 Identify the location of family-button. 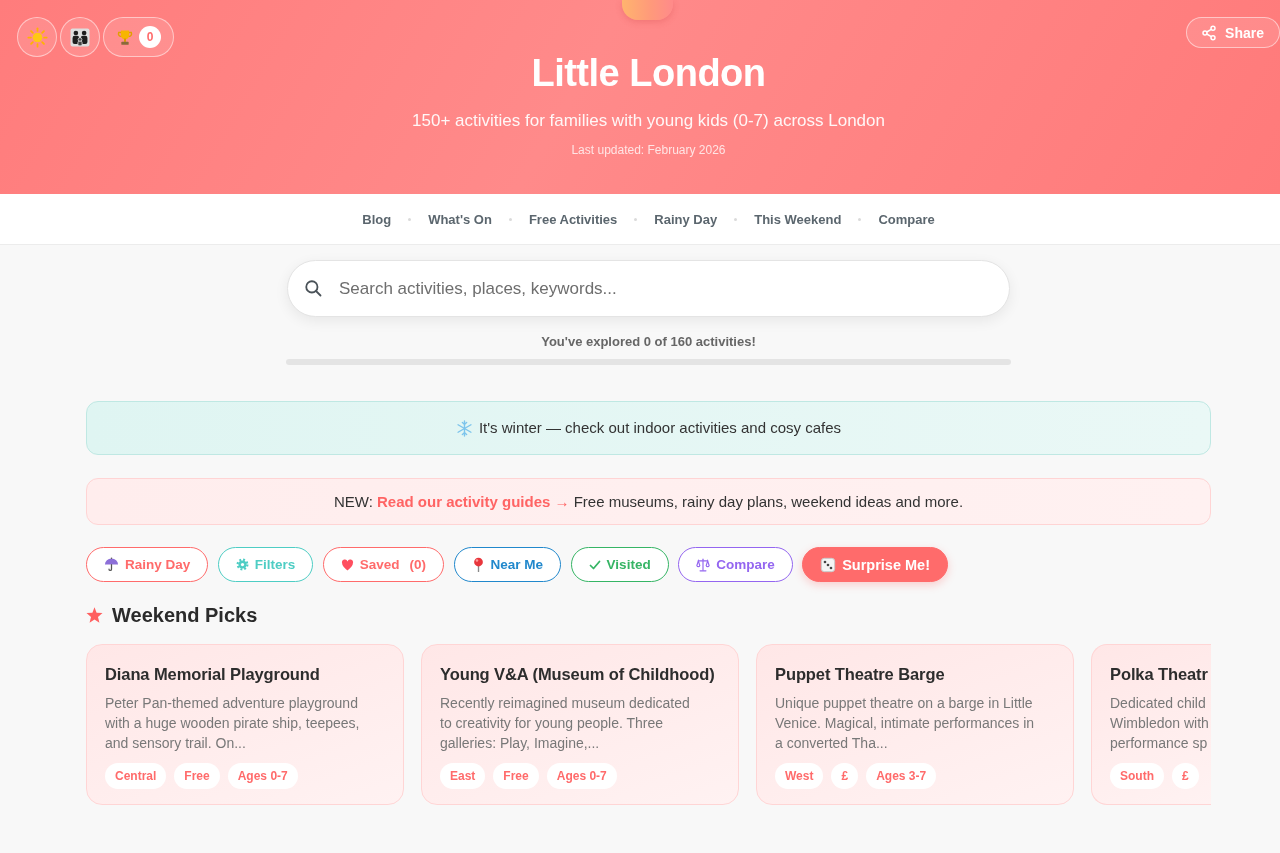
(80, 37).